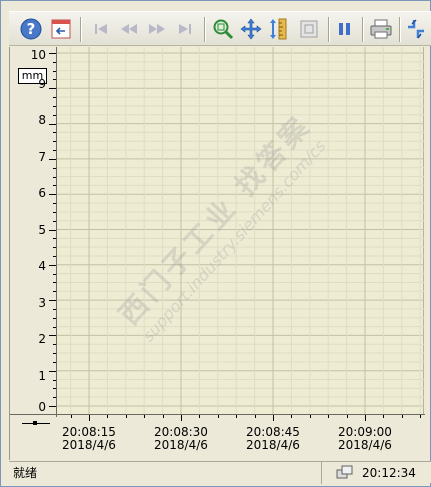 The width and height of the screenshot is (431, 487). What do you see at coordinates (279, 29) in the screenshot?
I see `ruler-button` at bounding box center [279, 29].